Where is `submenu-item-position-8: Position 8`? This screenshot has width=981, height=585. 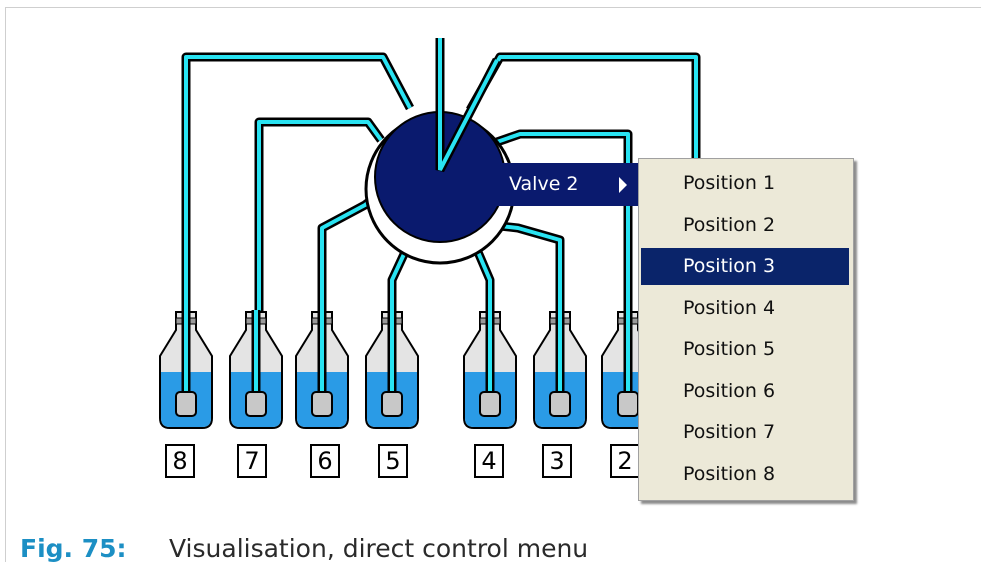 submenu-item-position-8: Position 8 is located at coordinates (745, 474).